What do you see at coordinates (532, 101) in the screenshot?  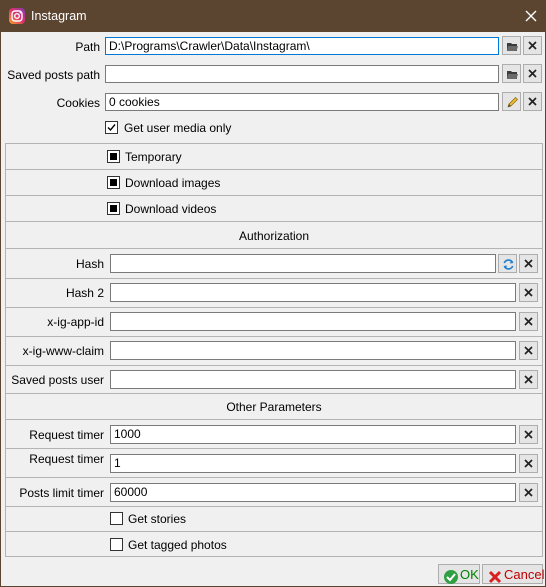 I see `cookies-clear-button` at bounding box center [532, 101].